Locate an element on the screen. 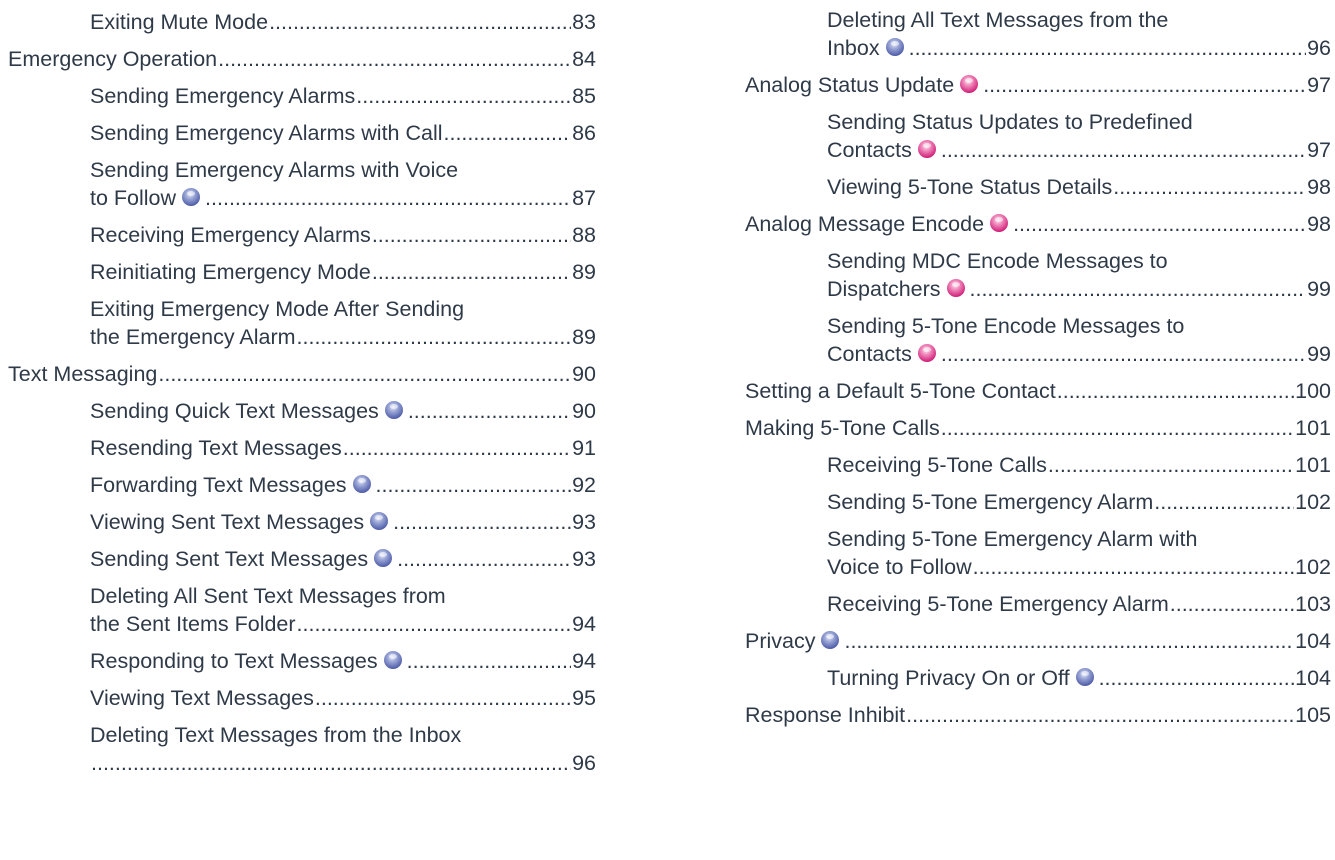  toc-entry-text: Exiting Emergency Mode After Sending is located at coordinates (277, 309).